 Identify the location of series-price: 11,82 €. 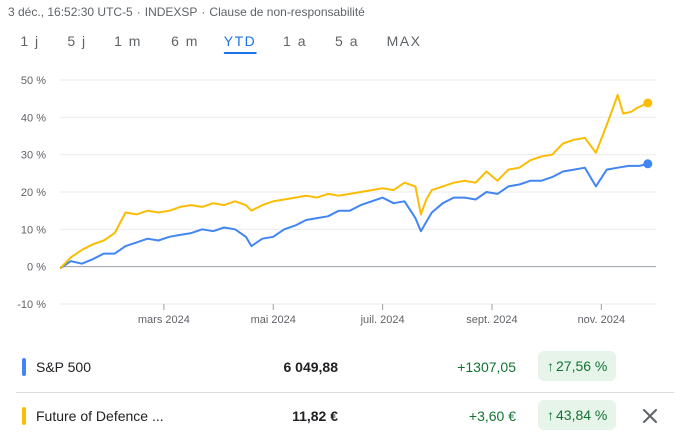
(315, 416).